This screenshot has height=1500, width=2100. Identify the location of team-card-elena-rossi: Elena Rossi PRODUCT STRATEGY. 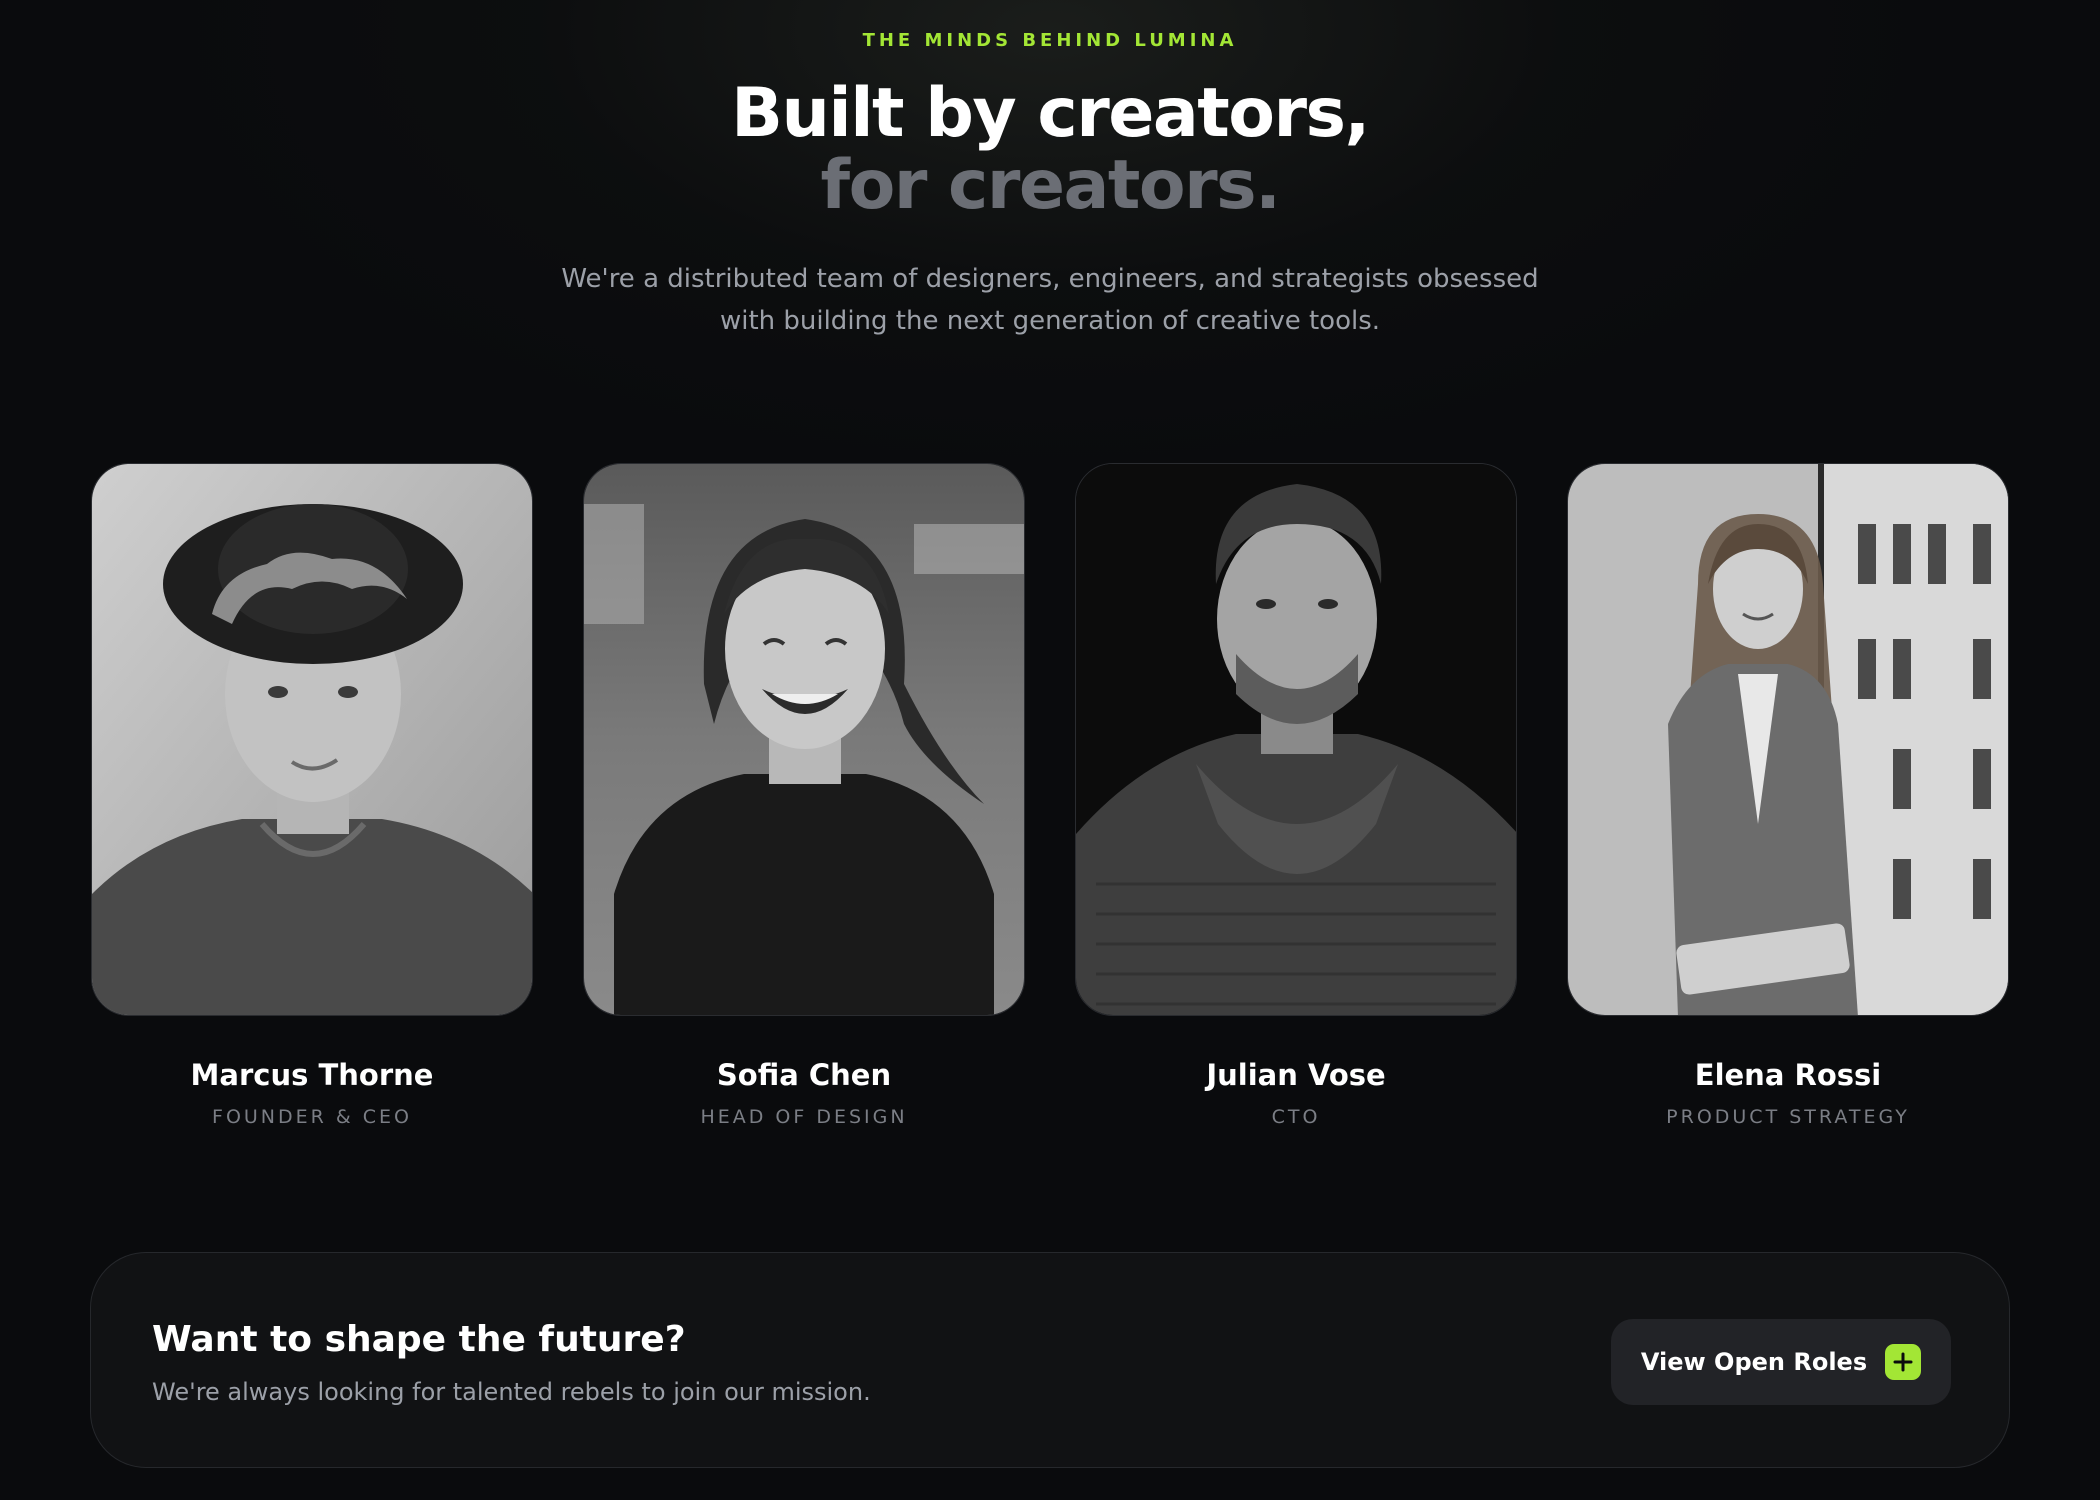
(1788, 795).